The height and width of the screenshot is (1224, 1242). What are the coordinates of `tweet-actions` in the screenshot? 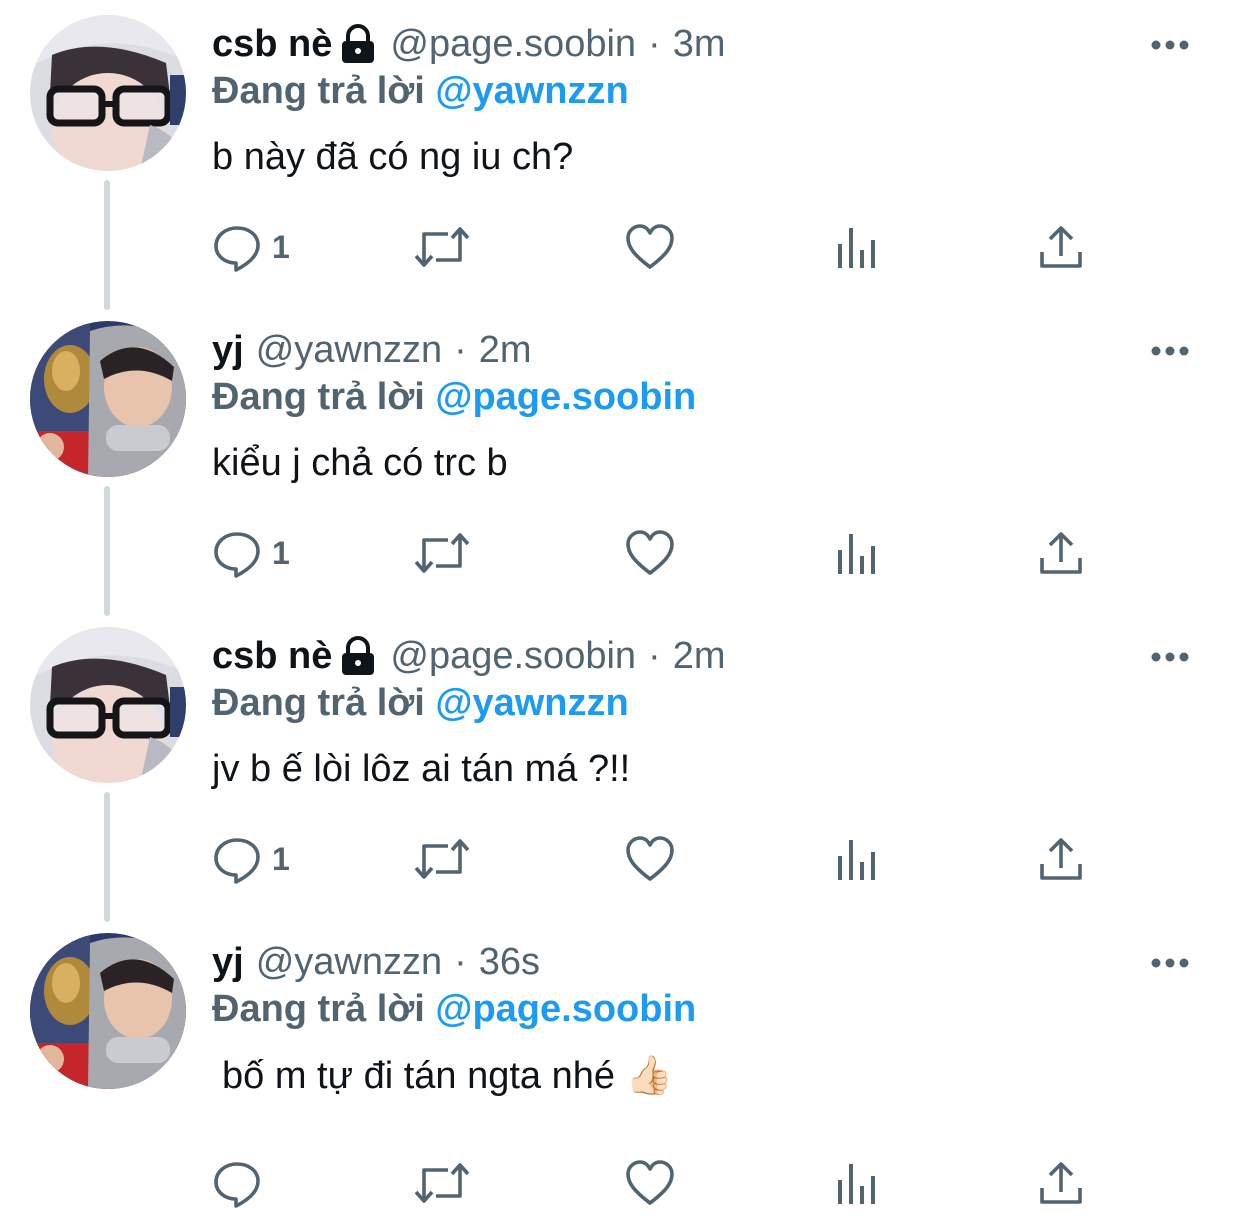 It's located at (662, 1183).